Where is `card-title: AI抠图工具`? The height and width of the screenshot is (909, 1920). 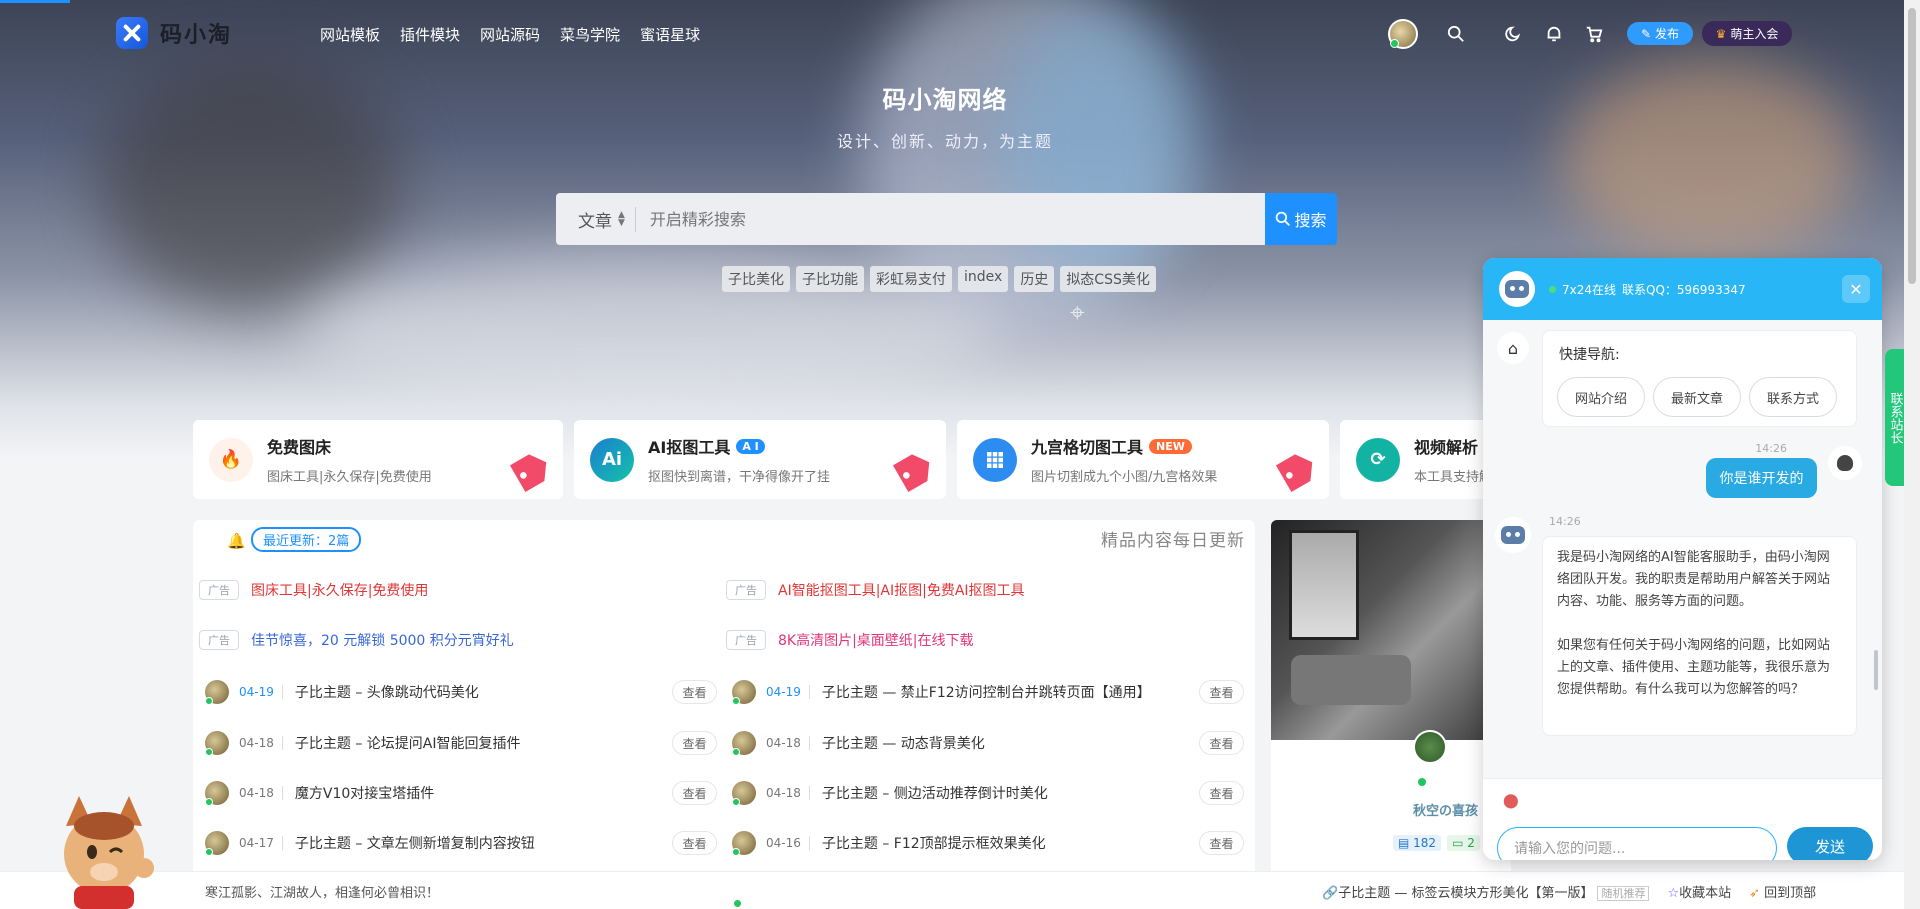 card-title: AI抠图工具 is located at coordinates (689, 447).